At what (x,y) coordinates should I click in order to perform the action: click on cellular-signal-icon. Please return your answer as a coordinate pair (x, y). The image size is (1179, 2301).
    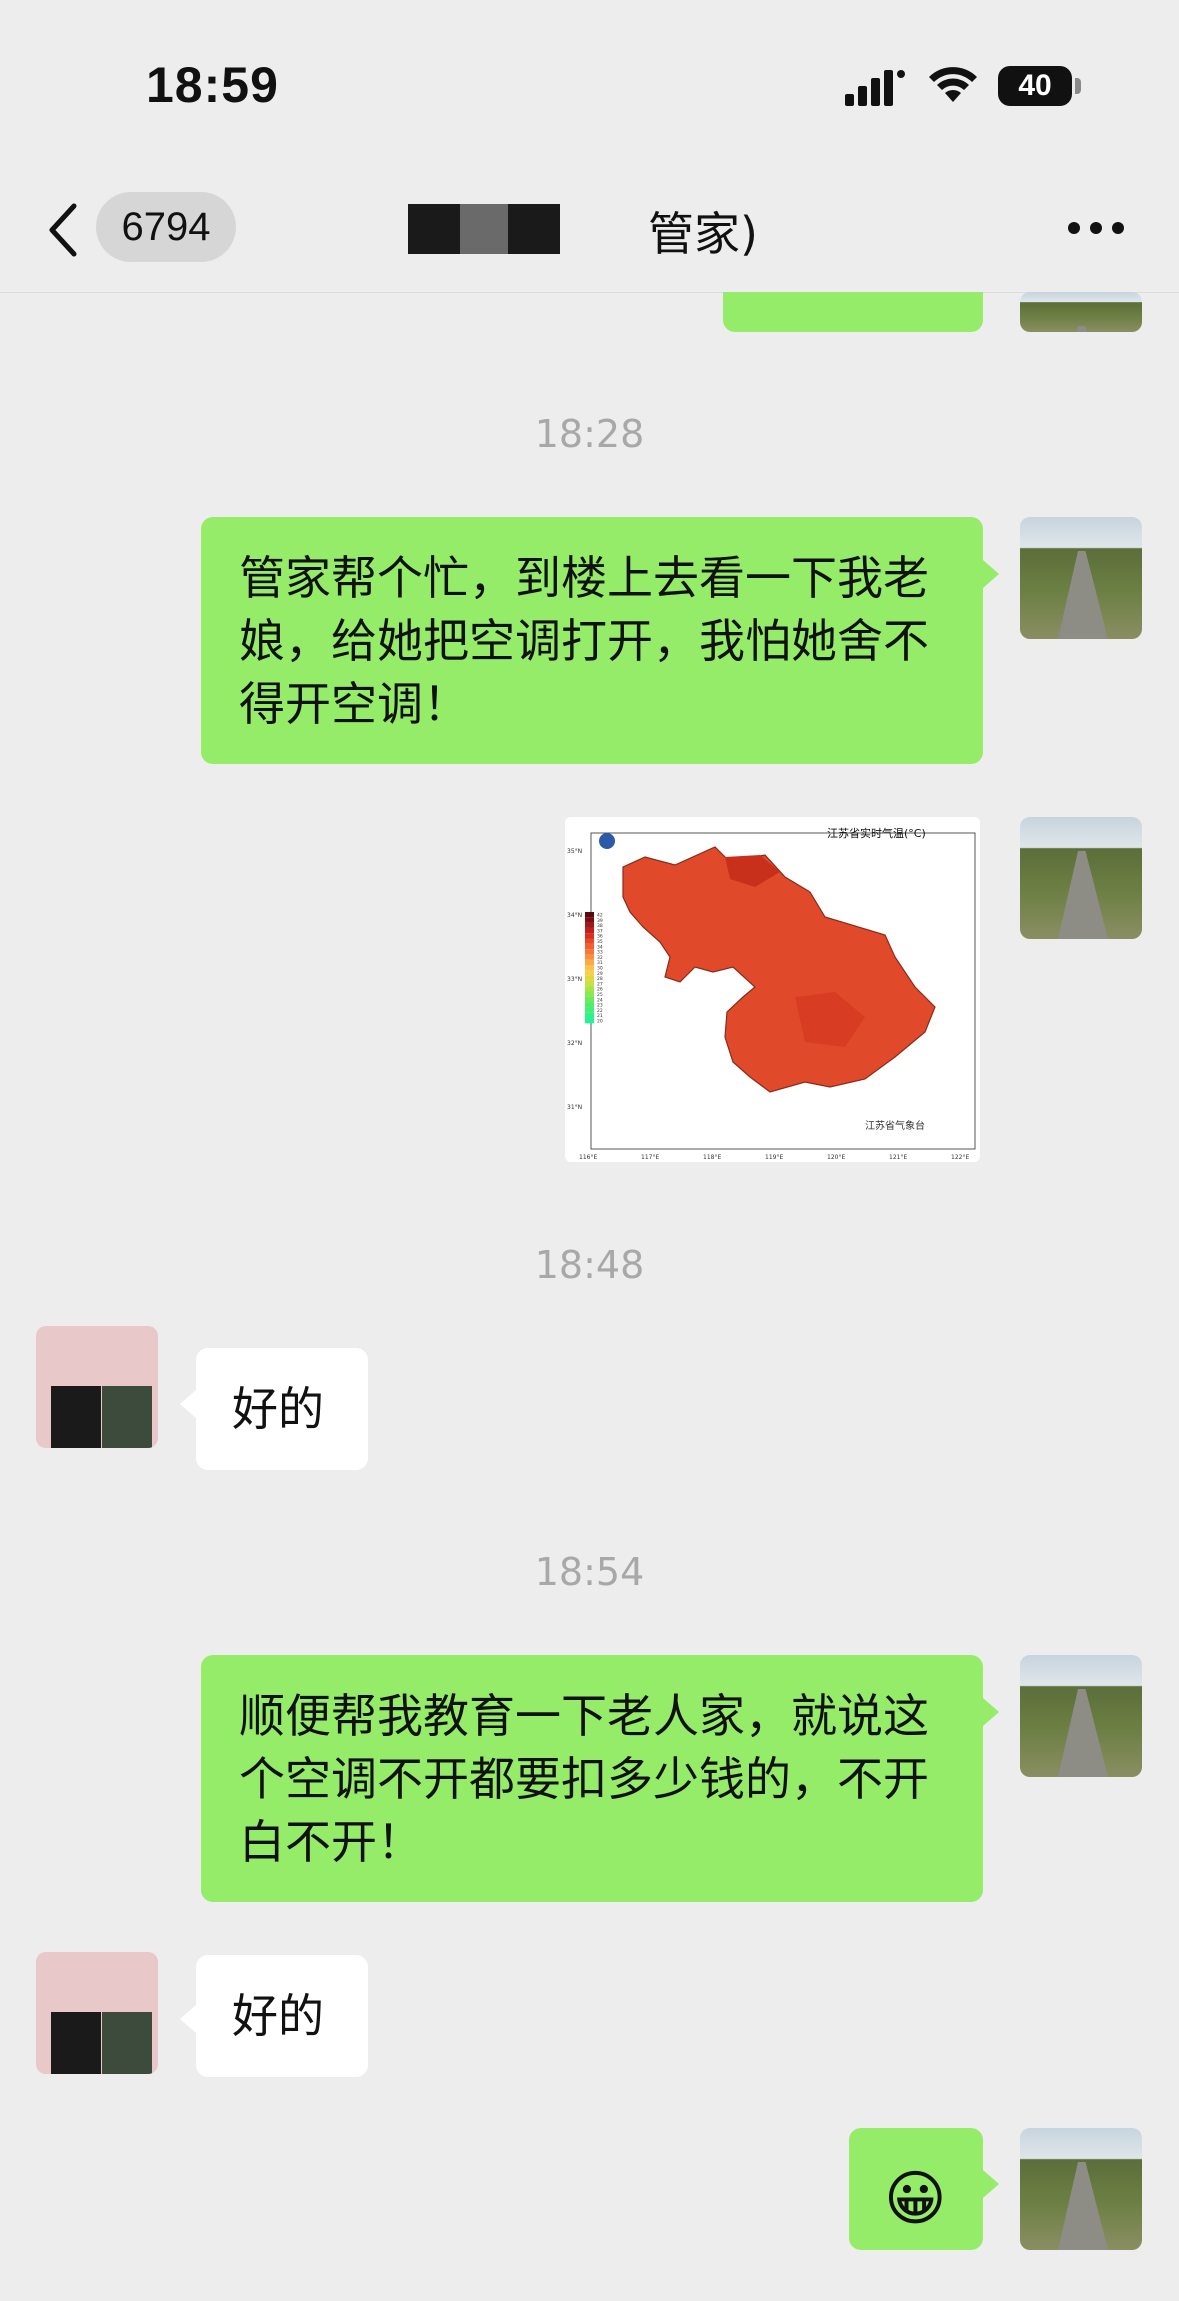
    Looking at the image, I should click on (875, 88).